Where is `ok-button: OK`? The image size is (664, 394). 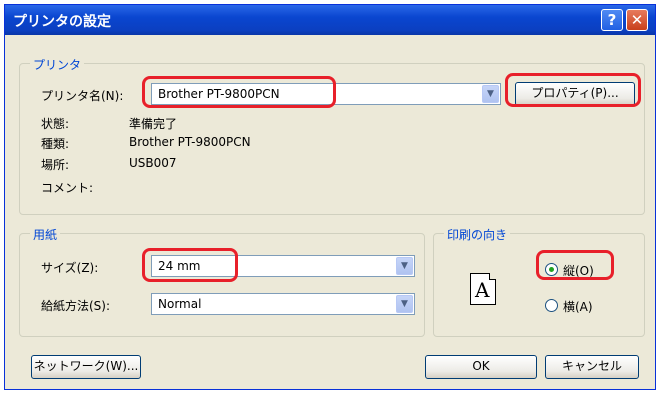
ok-button: OK is located at coordinates (481, 367).